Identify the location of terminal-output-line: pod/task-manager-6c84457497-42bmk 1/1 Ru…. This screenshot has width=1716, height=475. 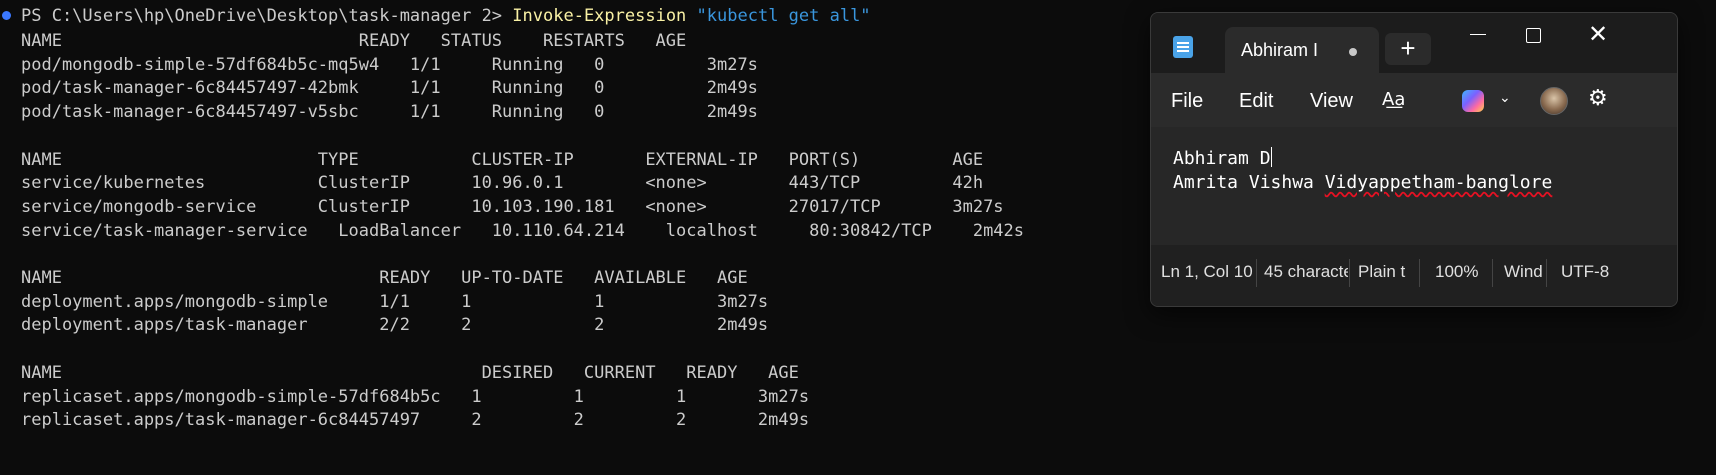
(389, 88).